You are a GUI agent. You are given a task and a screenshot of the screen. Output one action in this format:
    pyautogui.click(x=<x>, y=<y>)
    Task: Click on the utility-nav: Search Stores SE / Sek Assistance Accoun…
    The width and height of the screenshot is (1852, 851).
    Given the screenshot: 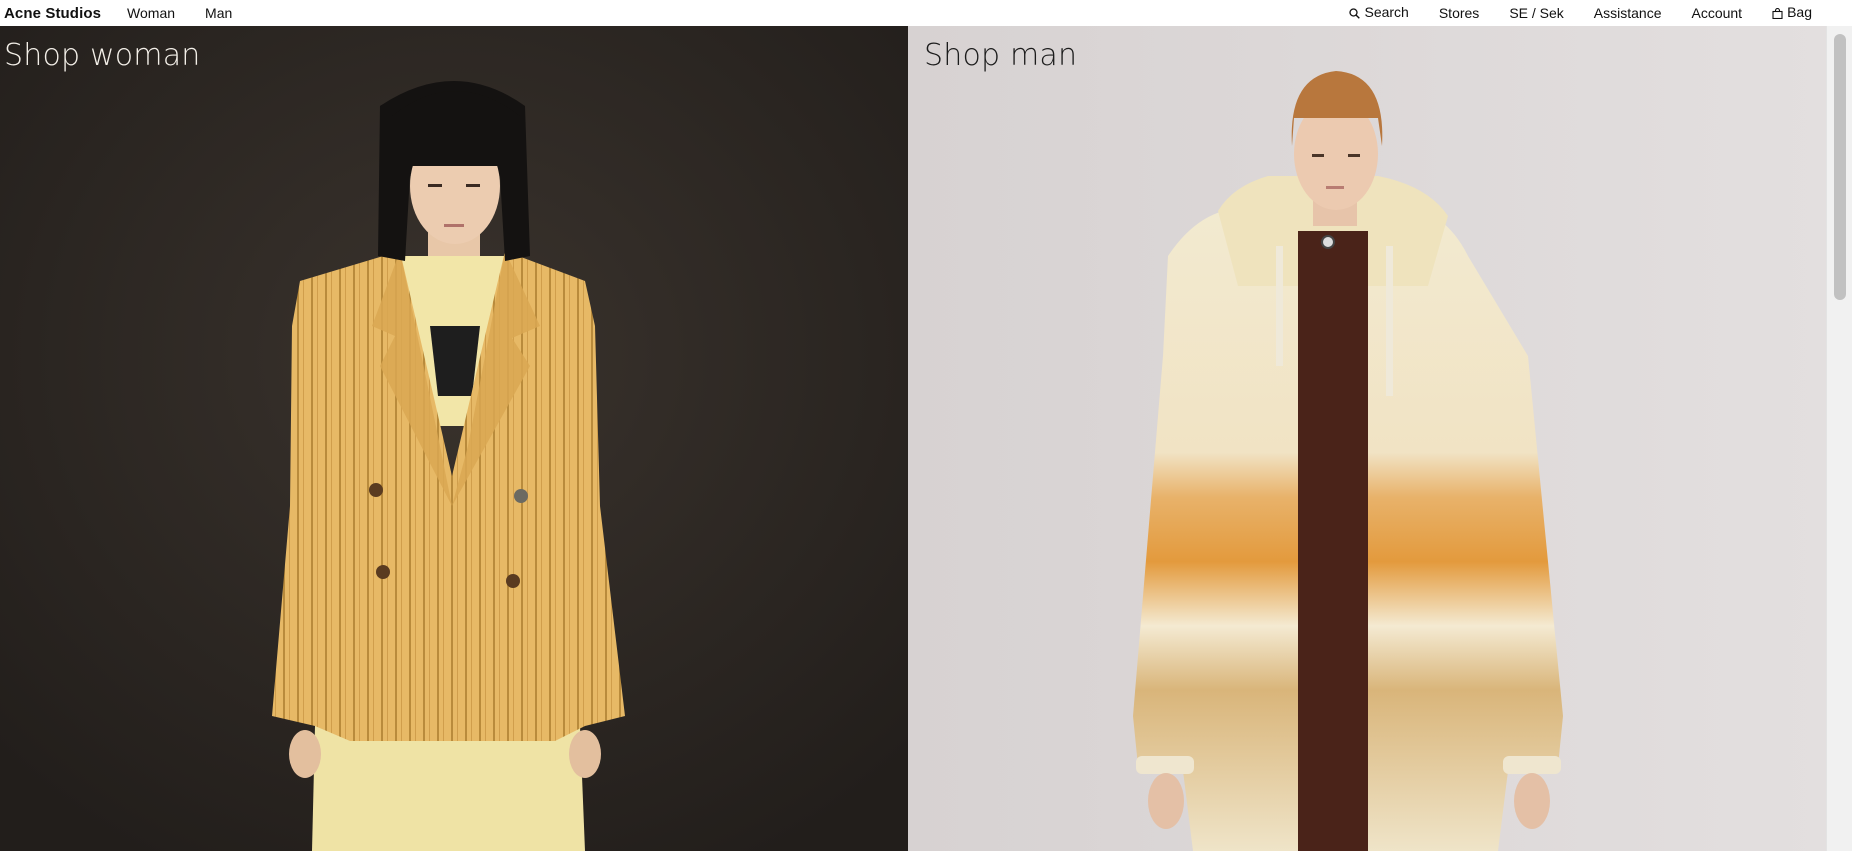 What is the action you would take?
    pyautogui.click(x=1585, y=13)
    